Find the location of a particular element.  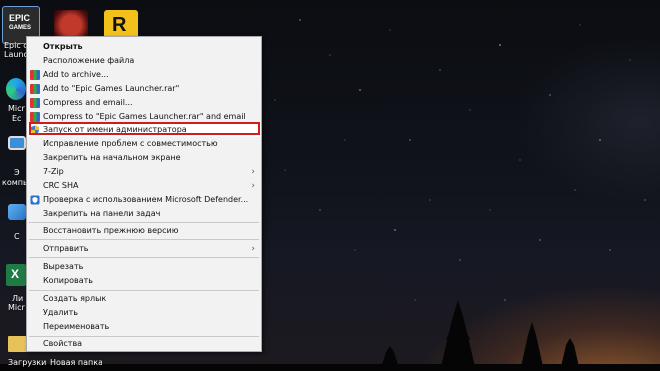

menu-item-label: Add to "Epic Games Launcher.rar" is located at coordinates (111, 88).